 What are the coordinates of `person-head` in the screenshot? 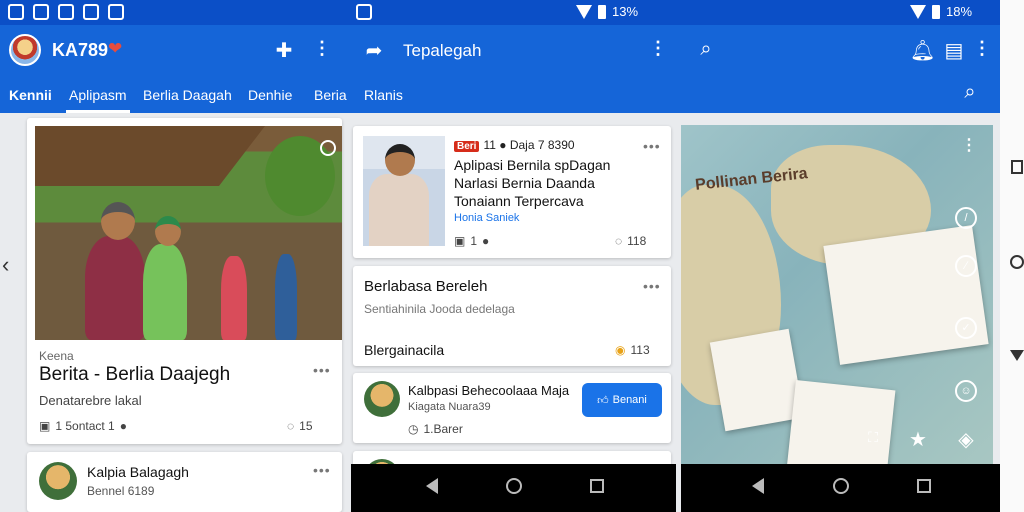 It's located at (400, 160).